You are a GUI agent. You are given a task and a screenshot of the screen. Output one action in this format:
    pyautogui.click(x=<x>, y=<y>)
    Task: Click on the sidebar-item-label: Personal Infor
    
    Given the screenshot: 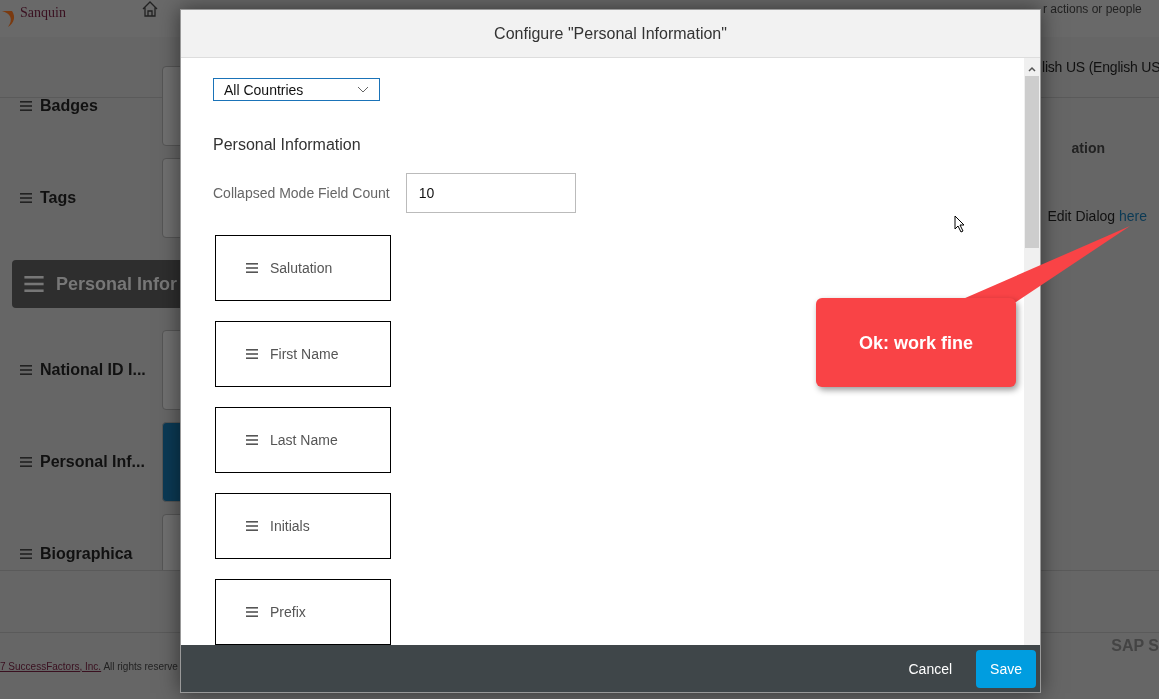 What is the action you would take?
    pyautogui.click(x=117, y=284)
    